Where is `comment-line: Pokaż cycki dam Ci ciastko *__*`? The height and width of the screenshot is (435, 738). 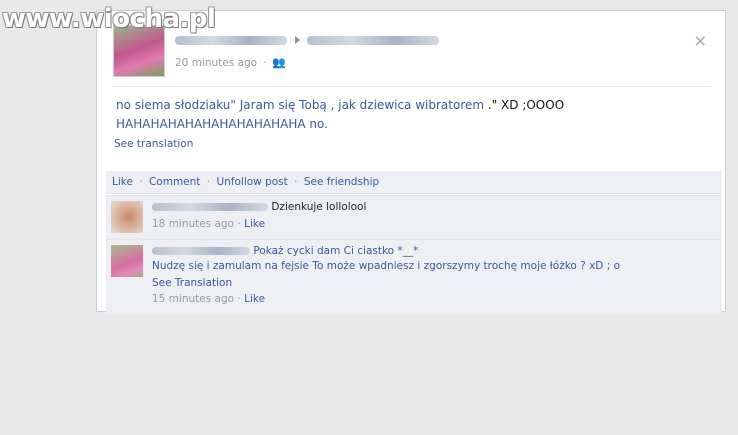 comment-line: Pokaż cycki dam Ci ciastko *__* is located at coordinates (285, 251).